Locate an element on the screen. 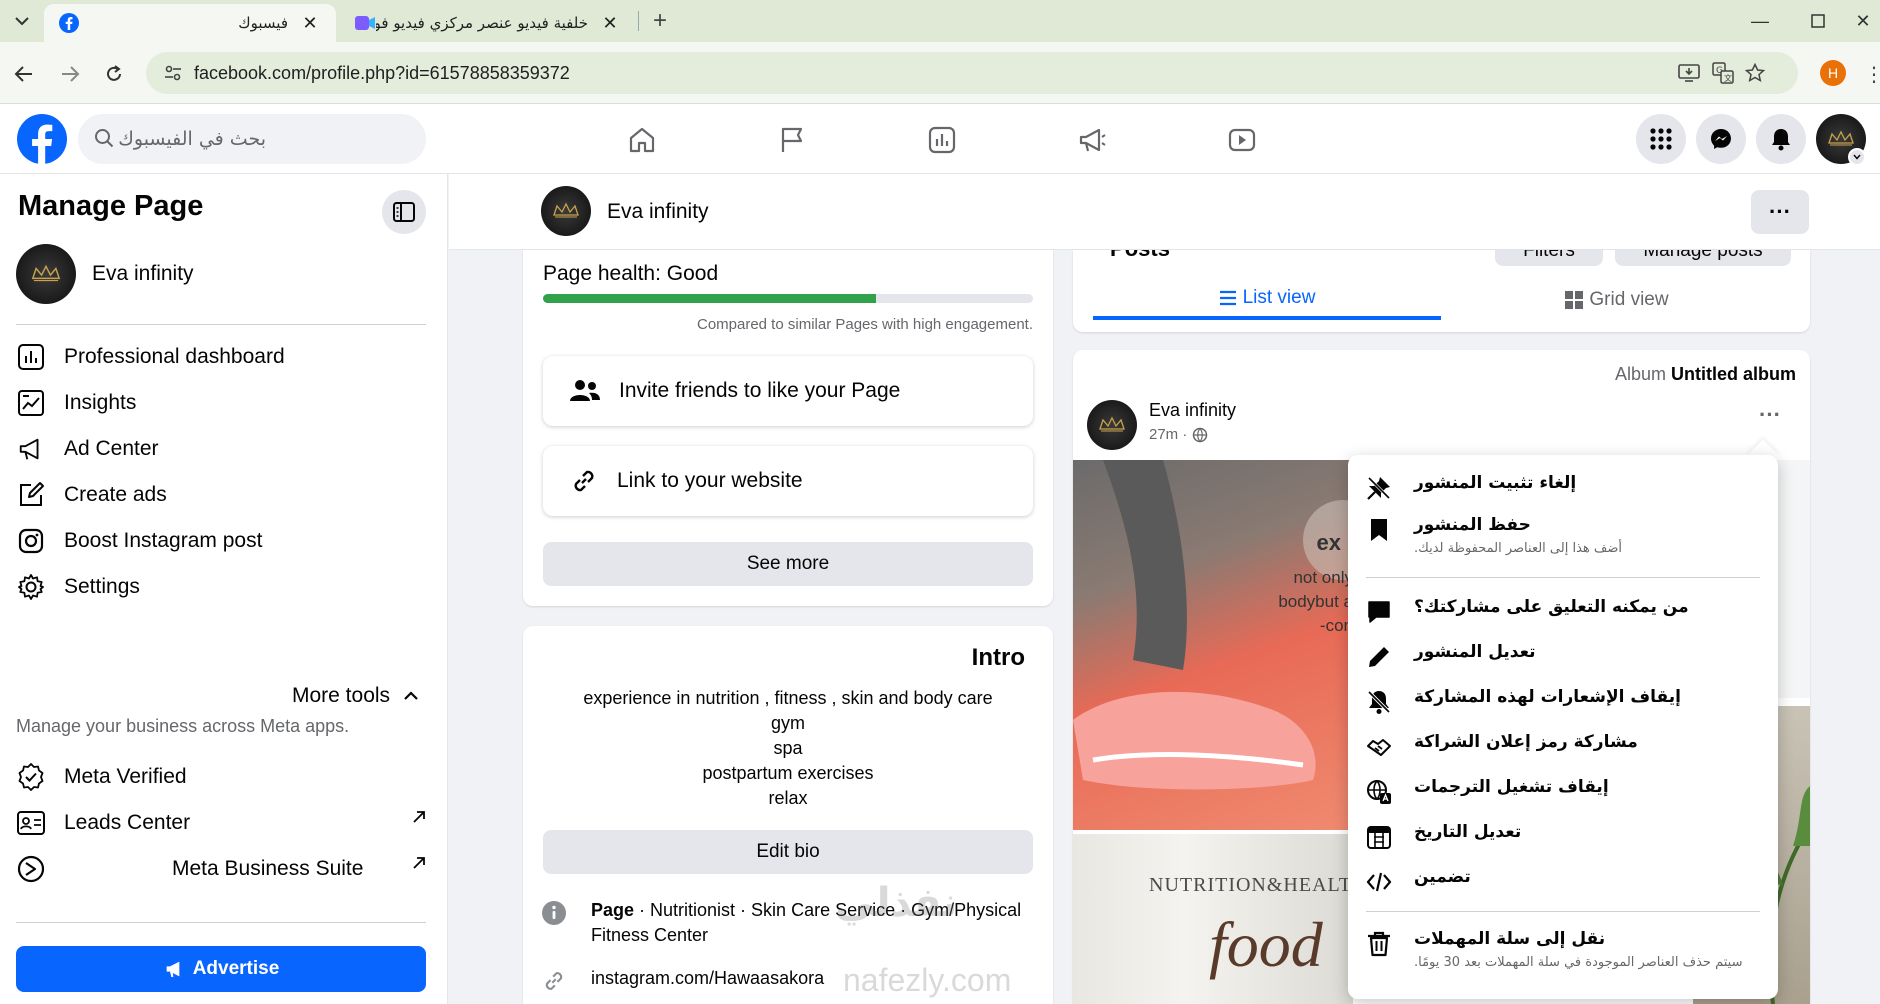 The height and width of the screenshot is (1004, 1880). facebook-top-bar: بحث في الفيسبوك is located at coordinates (940, 139).